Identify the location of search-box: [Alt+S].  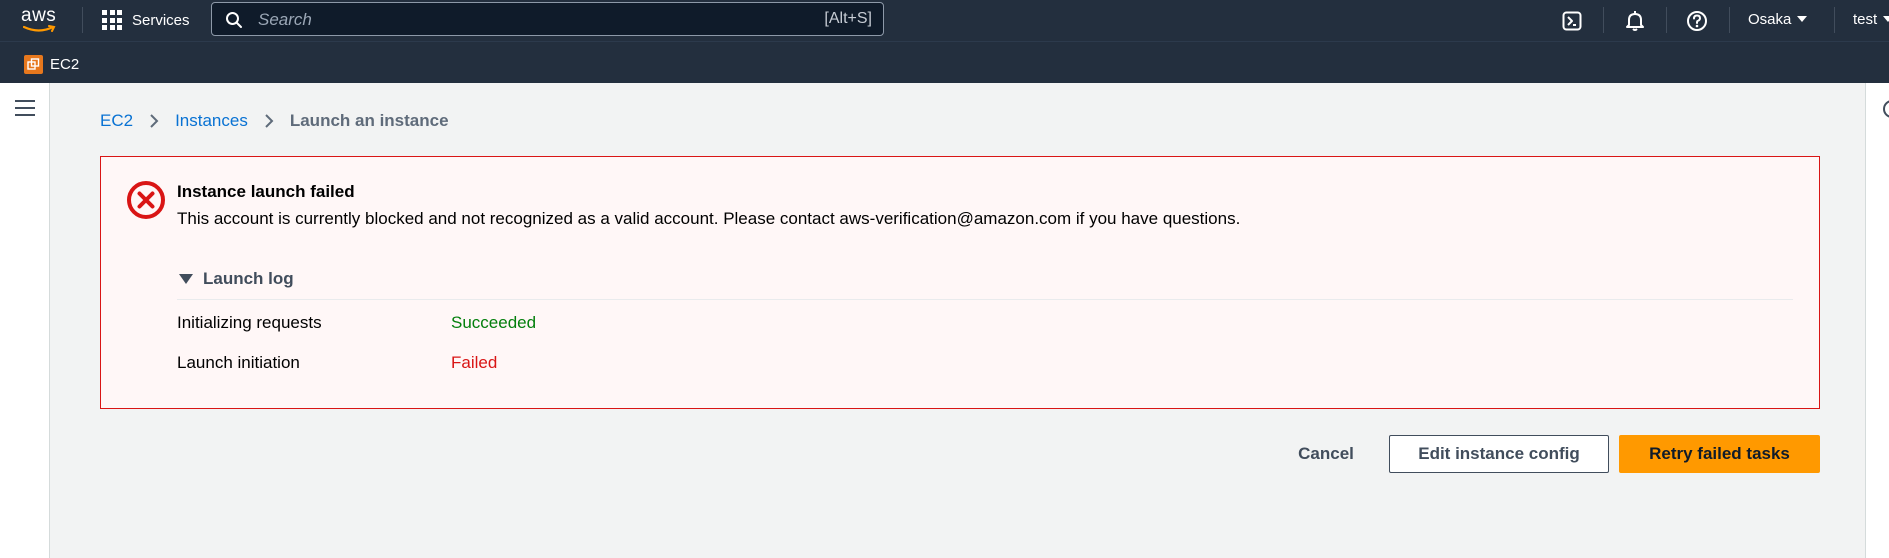
(547, 19).